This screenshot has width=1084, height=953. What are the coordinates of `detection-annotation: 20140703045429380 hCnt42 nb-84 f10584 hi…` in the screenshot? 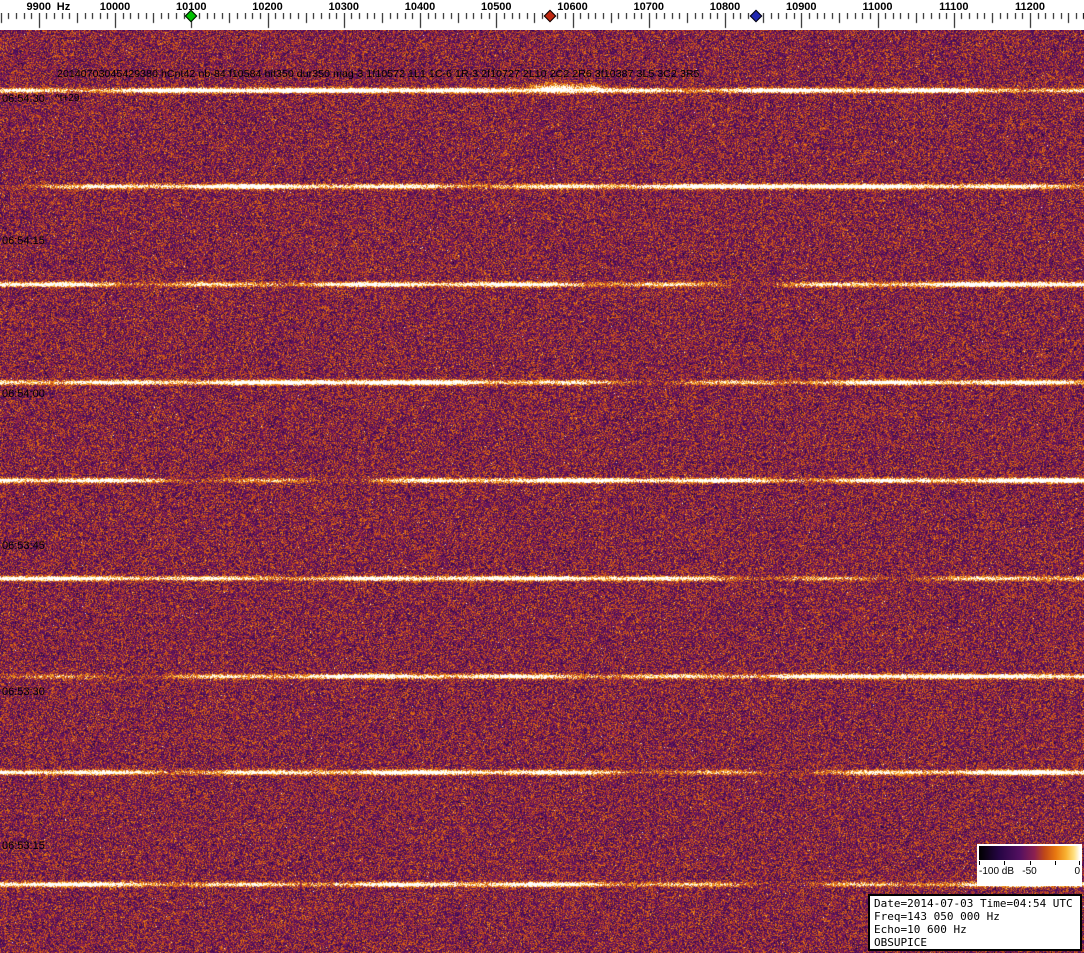 It's located at (378, 74).